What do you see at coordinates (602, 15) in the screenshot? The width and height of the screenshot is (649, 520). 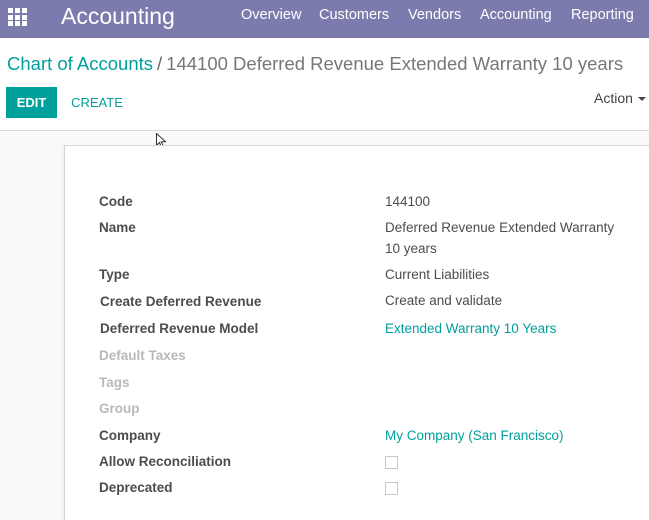 I see `nav-reporting: Reporting` at bounding box center [602, 15].